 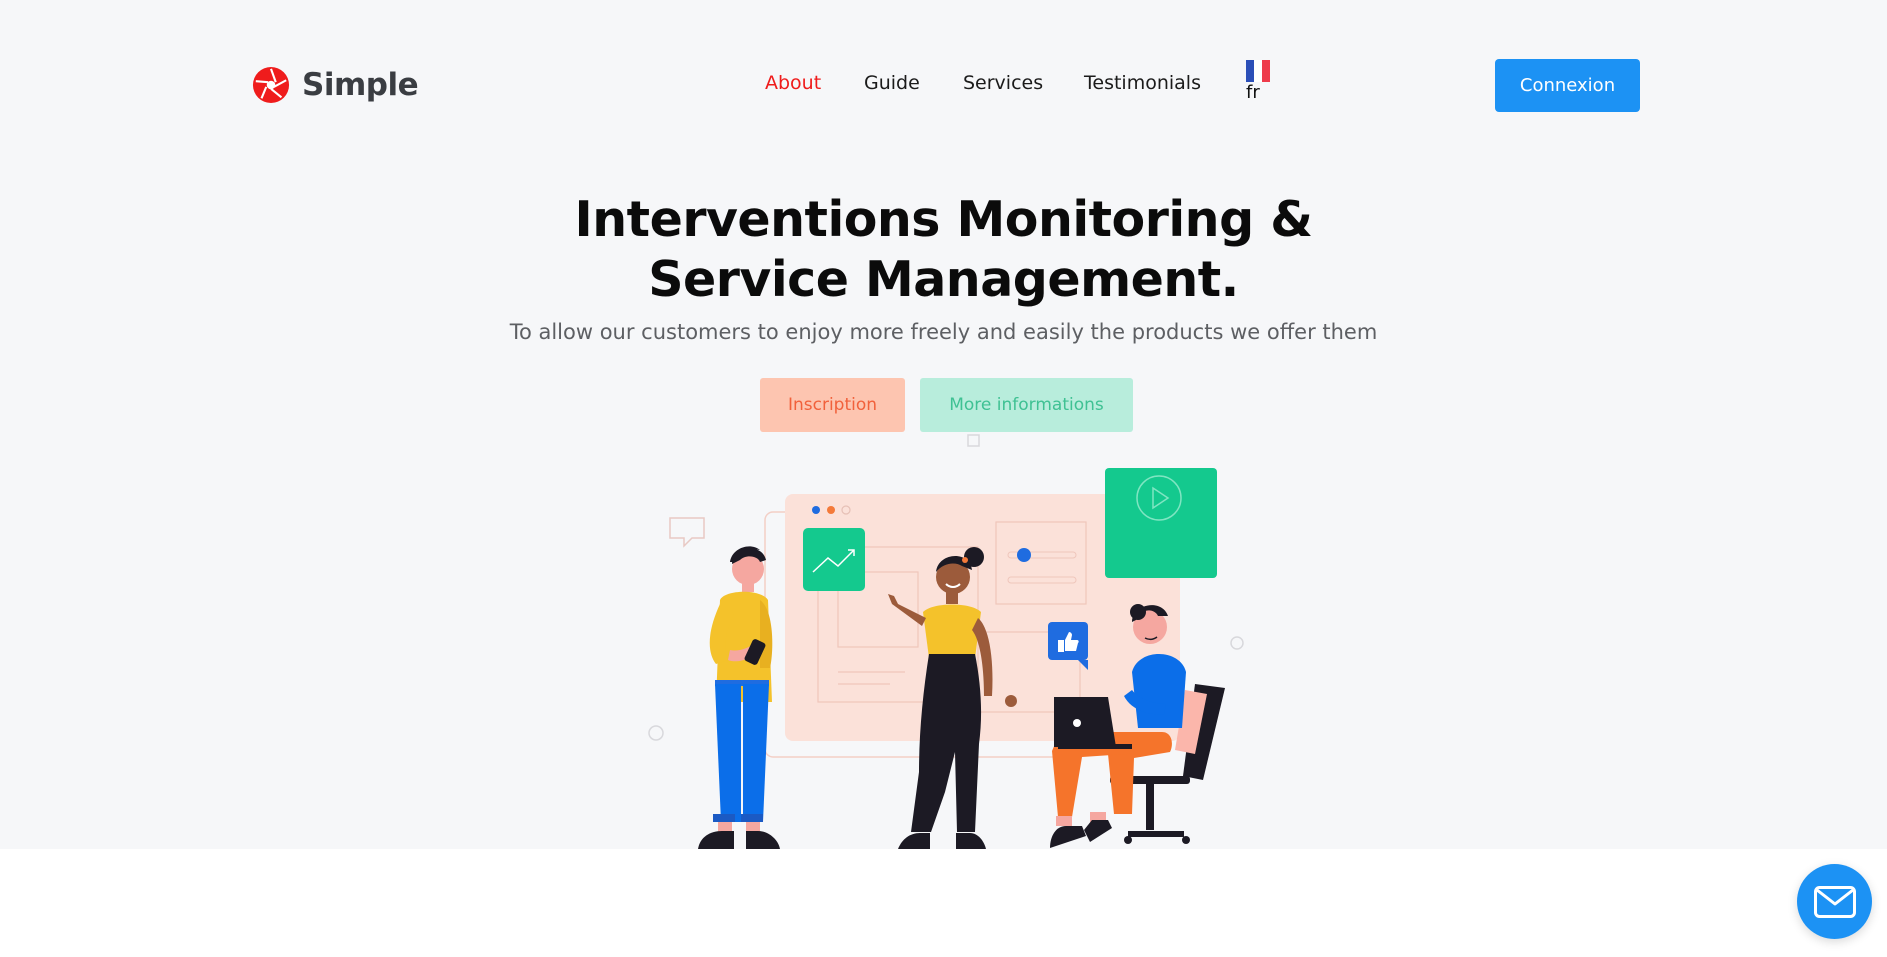 What do you see at coordinates (1026, 405) in the screenshot?
I see `more-info-button: More informations` at bounding box center [1026, 405].